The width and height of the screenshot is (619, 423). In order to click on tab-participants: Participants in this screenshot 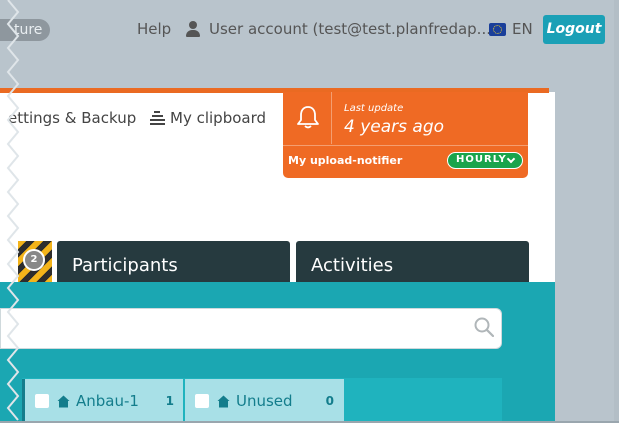, I will do `click(173, 261)`.